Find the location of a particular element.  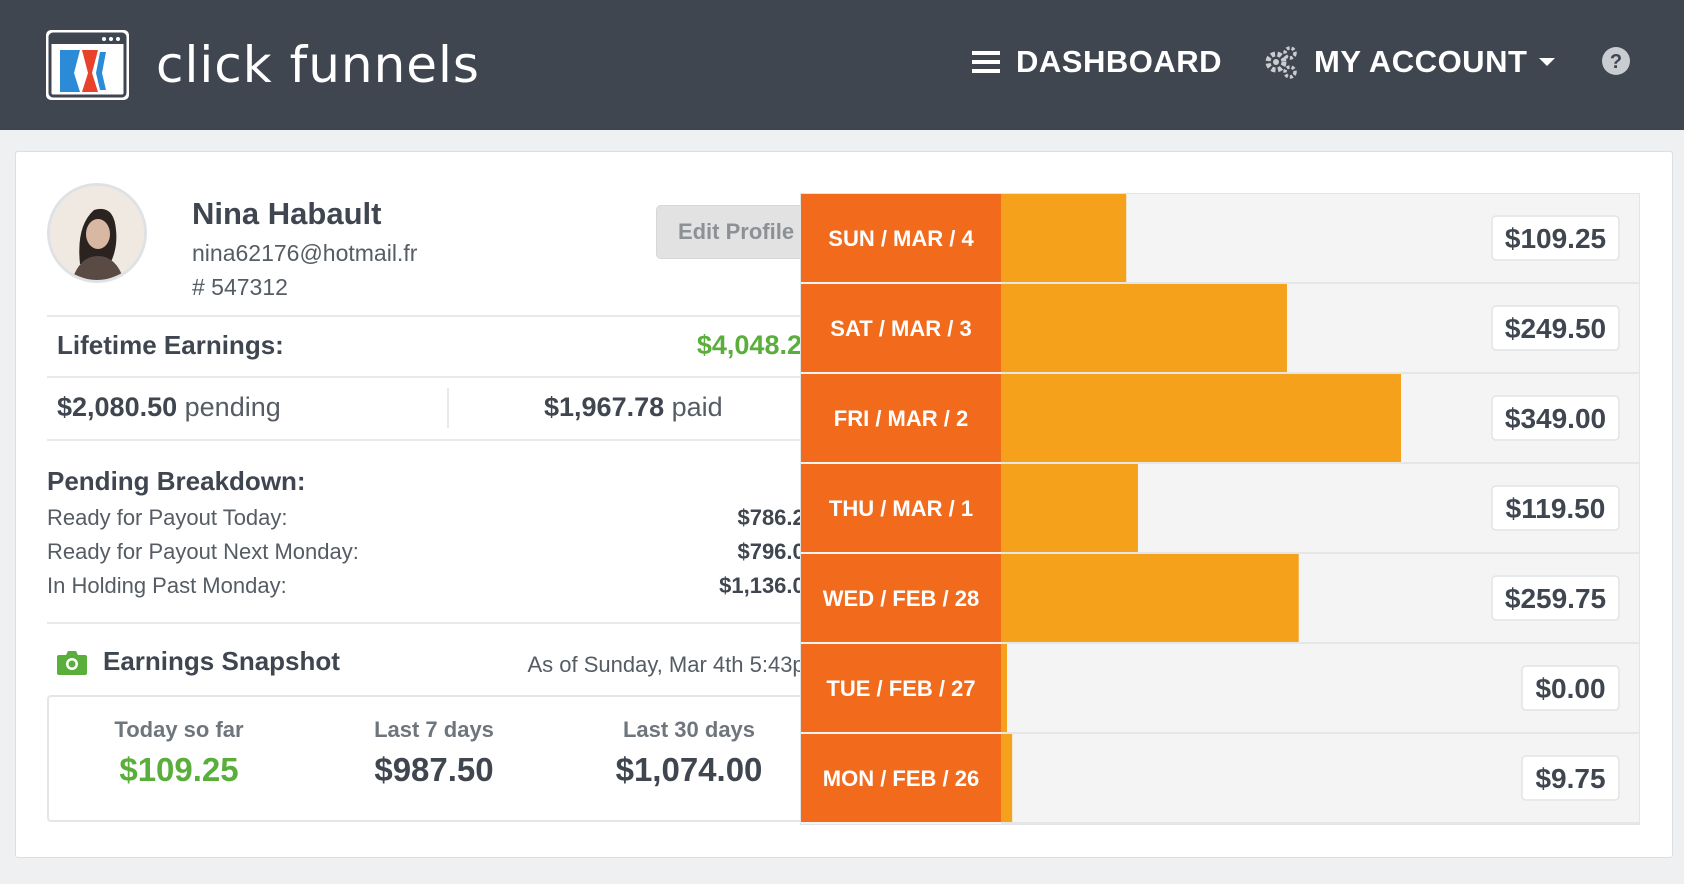

user-id: # 547312 is located at coordinates (240, 287).